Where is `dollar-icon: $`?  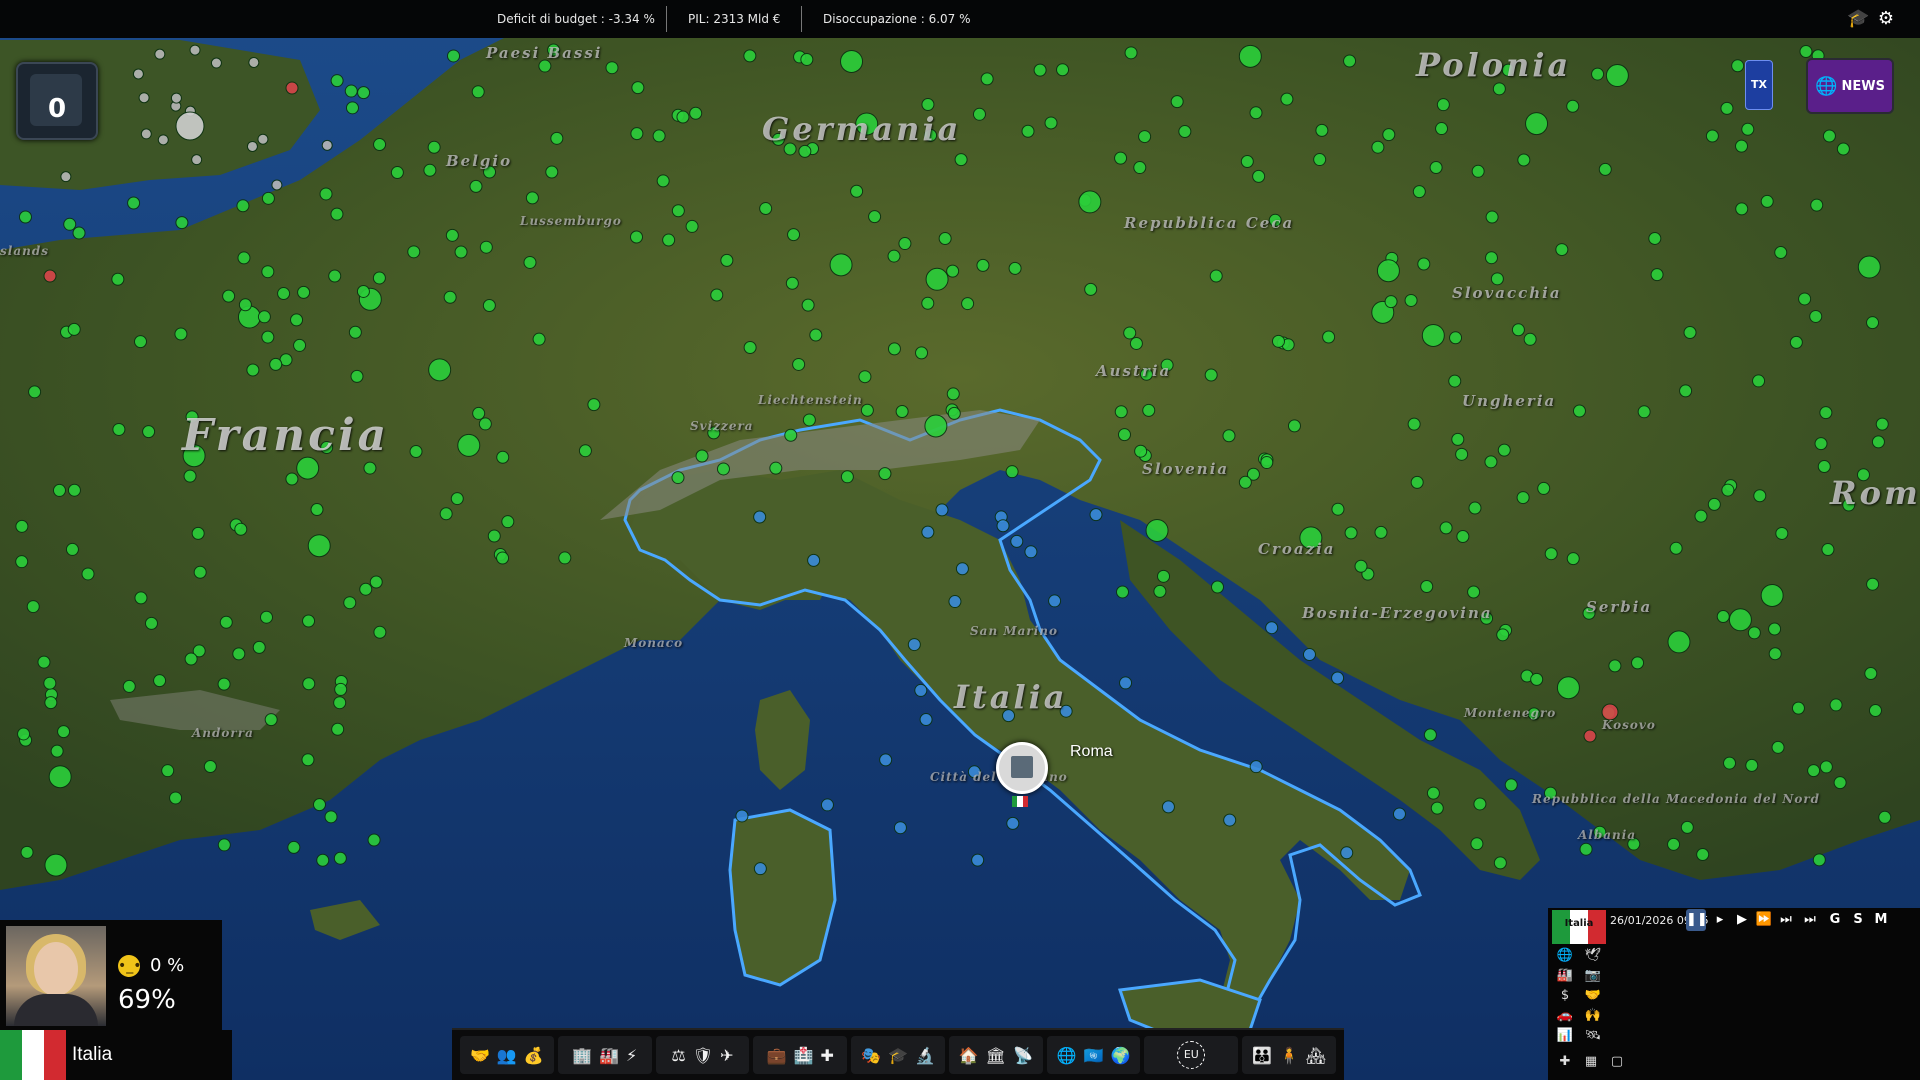
dollar-icon: $ is located at coordinates (1565, 996).